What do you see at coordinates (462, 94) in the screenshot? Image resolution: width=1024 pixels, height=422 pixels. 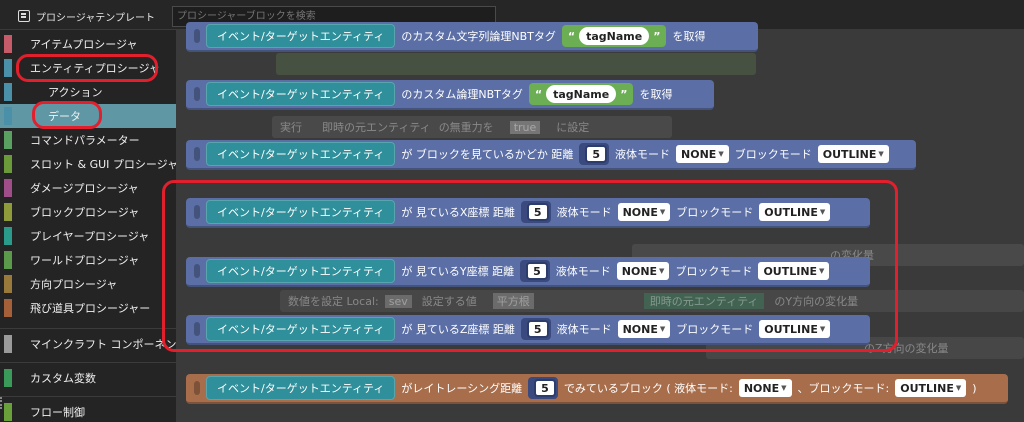 I see `block-text: のカスタム論理NBTタグ` at bounding box center [462, 94].